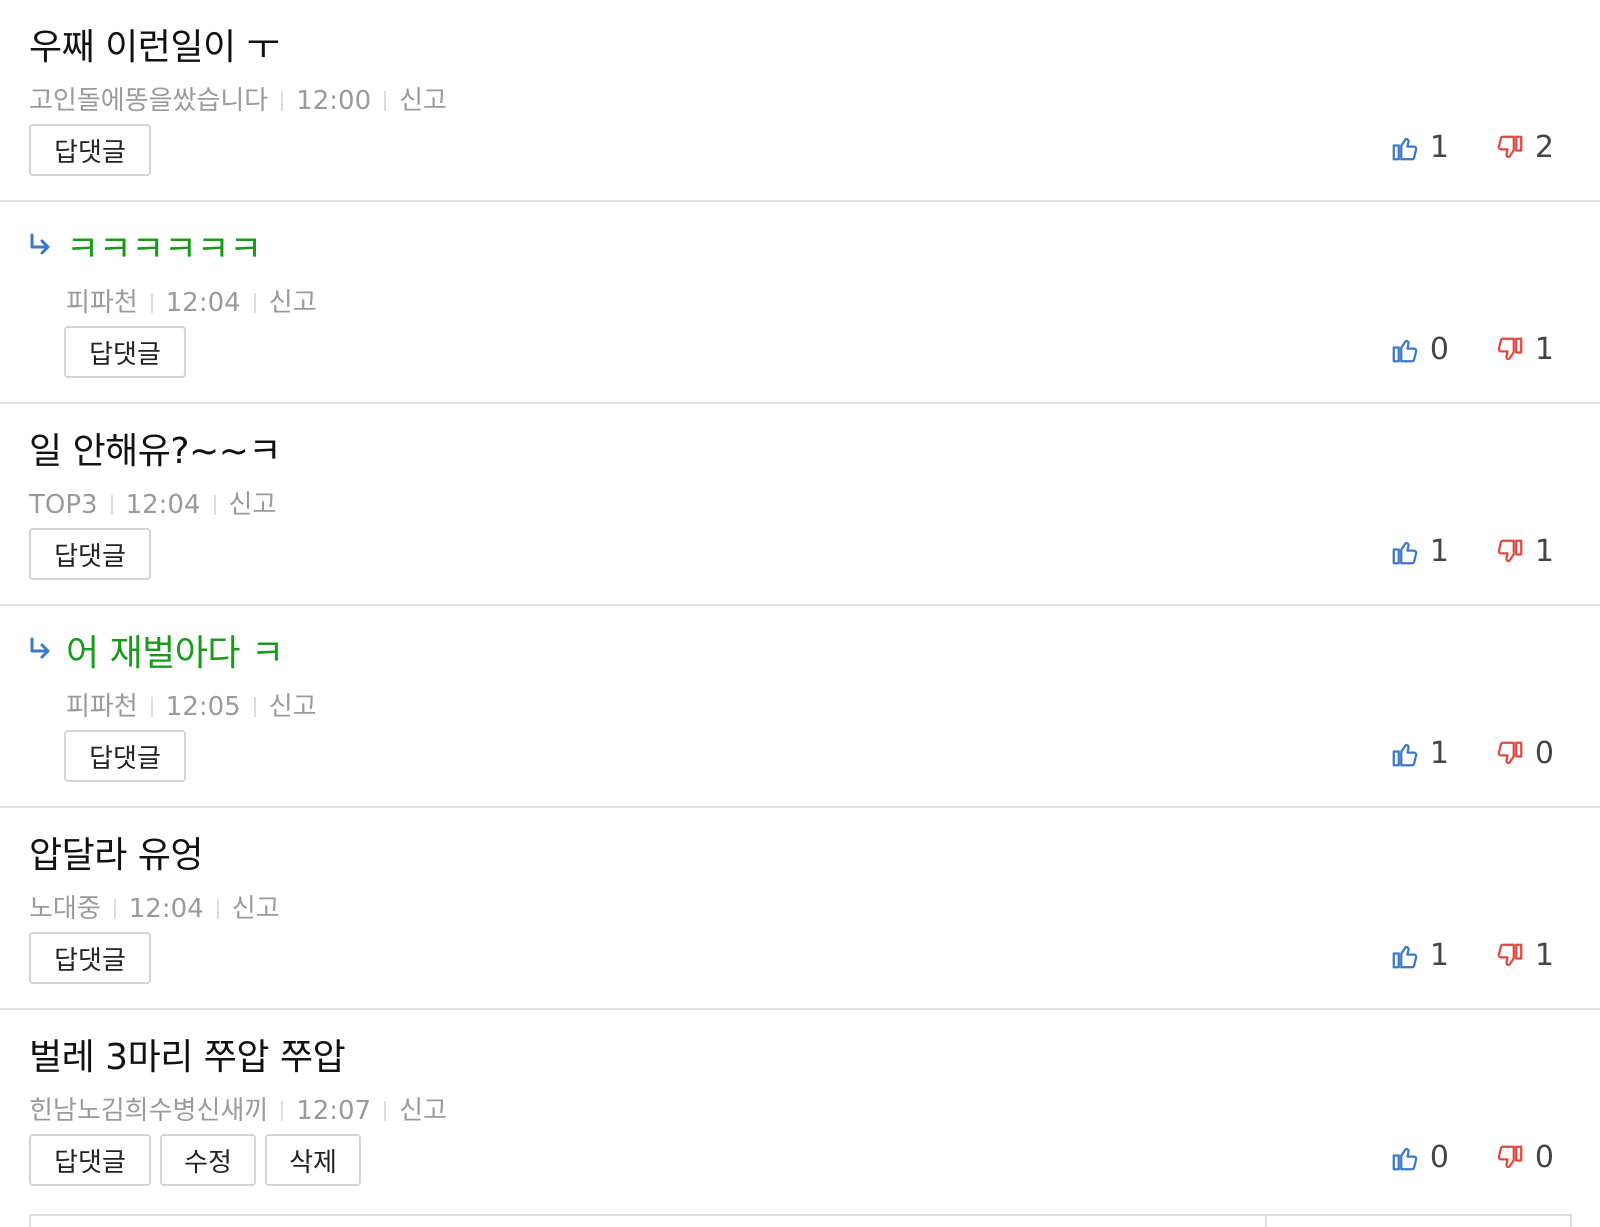  What do you see at coordinates (1472, 1157) in the screenshot?
I see `vote-group: 0 0` at bounding box center [1472, 1157].